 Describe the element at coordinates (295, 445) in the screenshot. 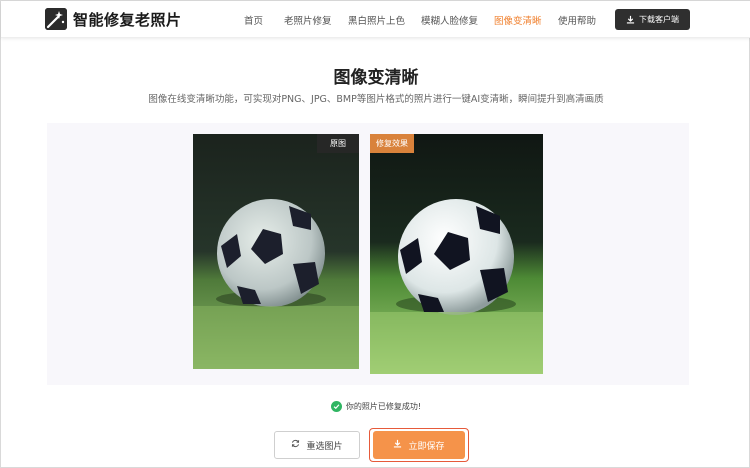

I see `refresh-icon` at that location.